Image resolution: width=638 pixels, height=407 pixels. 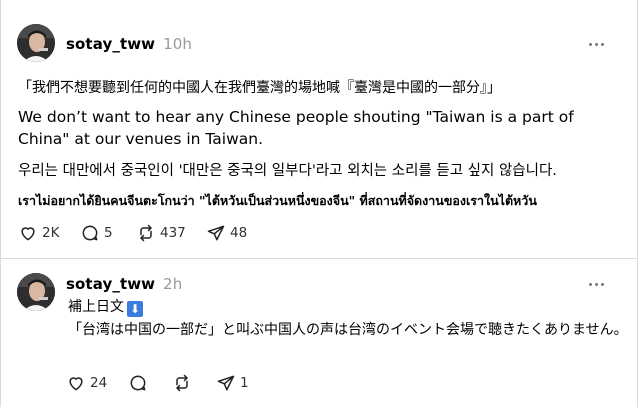 What do you see at coordinates (239, 233) in the screenshot?
I see `share-count: 48` at bounding box center [239, 233].